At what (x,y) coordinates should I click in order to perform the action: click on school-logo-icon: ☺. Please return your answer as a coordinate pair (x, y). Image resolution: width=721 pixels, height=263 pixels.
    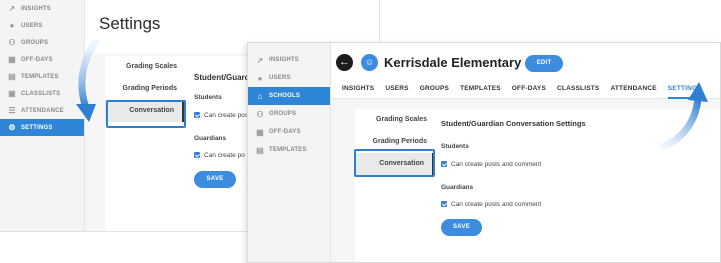
    Looking at the image, I should click on (369, 62).